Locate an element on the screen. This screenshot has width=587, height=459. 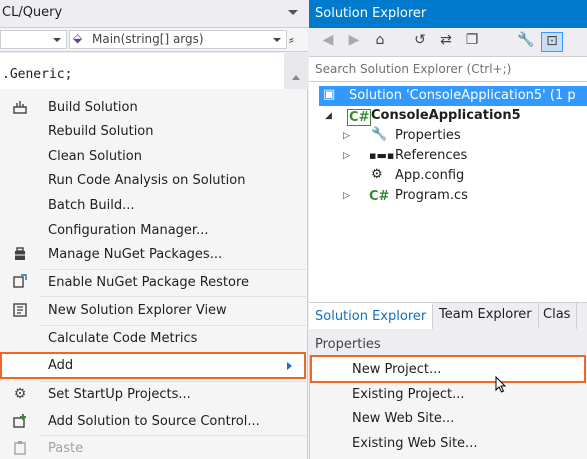
search-placeholder: Search Solution Explorer (Ctrl+;) is located at coordinates (413, 69).